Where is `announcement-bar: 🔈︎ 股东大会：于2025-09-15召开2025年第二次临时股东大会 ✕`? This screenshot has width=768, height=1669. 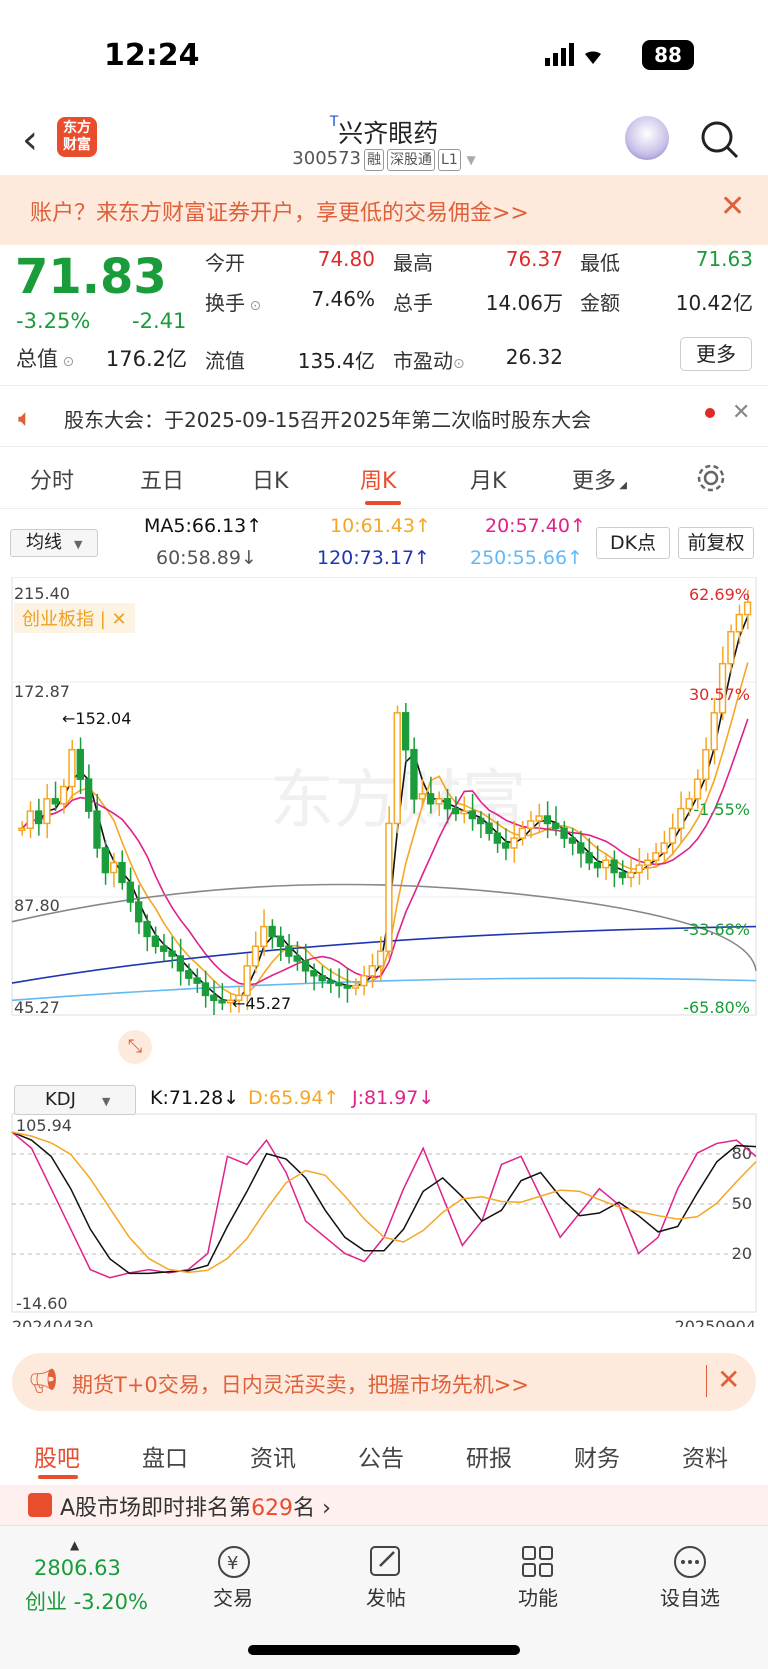
announcement-bar: 🔈︎ 股东大会：于2025-09-15召开2025年第二次临时股东大会 ✕ is located at coordinates (384, 416).